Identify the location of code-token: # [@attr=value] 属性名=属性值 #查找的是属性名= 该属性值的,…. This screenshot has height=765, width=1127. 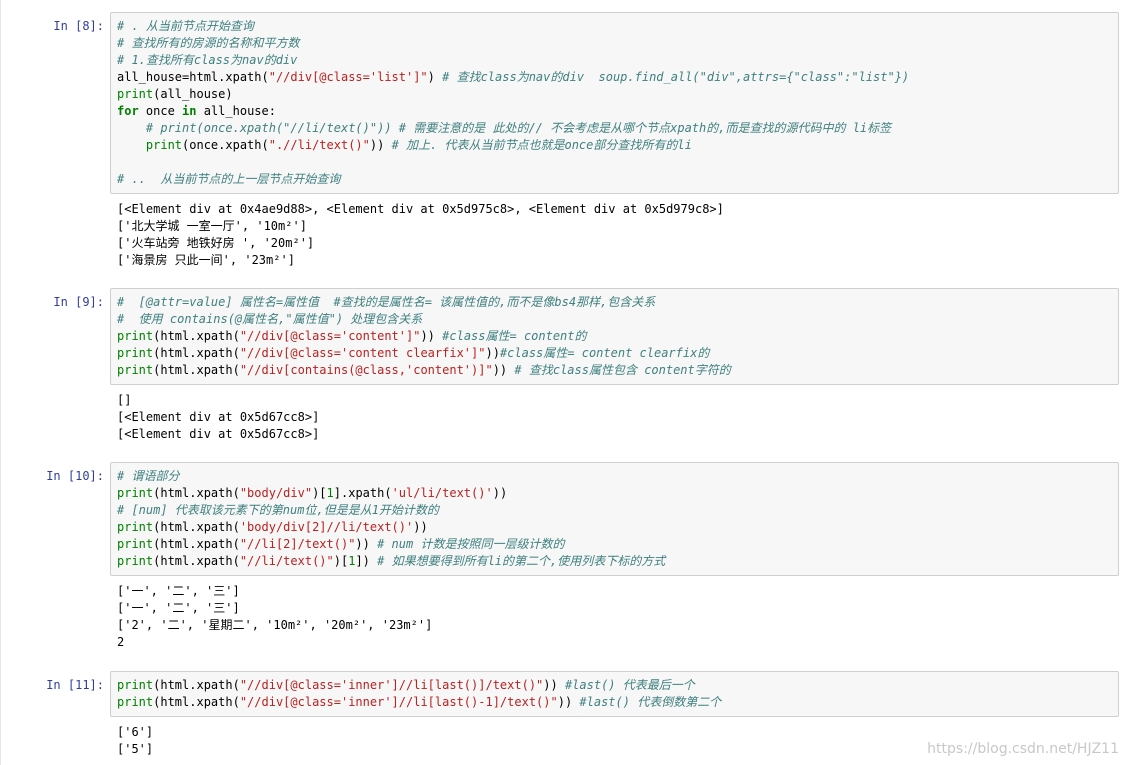
(386, 302).